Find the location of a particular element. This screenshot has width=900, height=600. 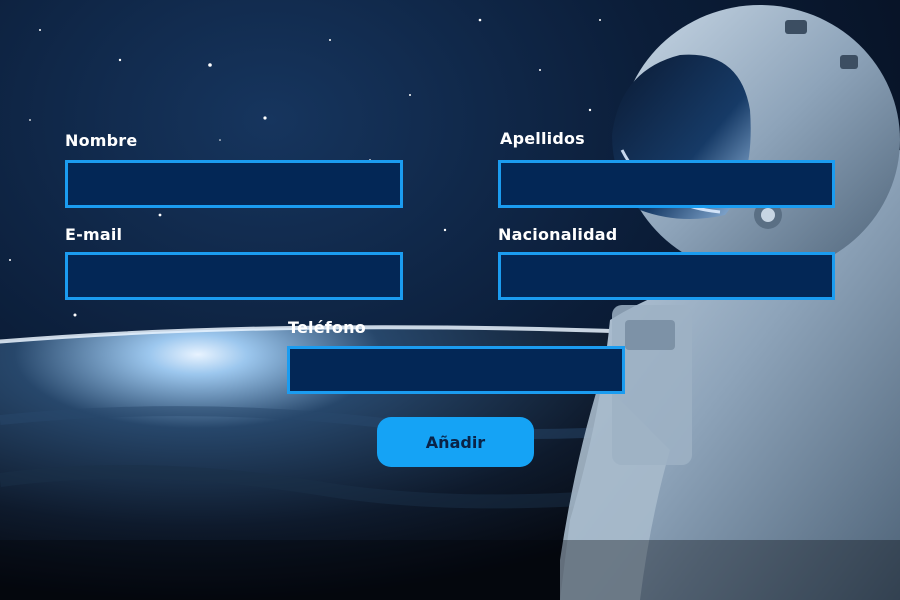

nacionalidad-input is located at coordinates (666, 276).